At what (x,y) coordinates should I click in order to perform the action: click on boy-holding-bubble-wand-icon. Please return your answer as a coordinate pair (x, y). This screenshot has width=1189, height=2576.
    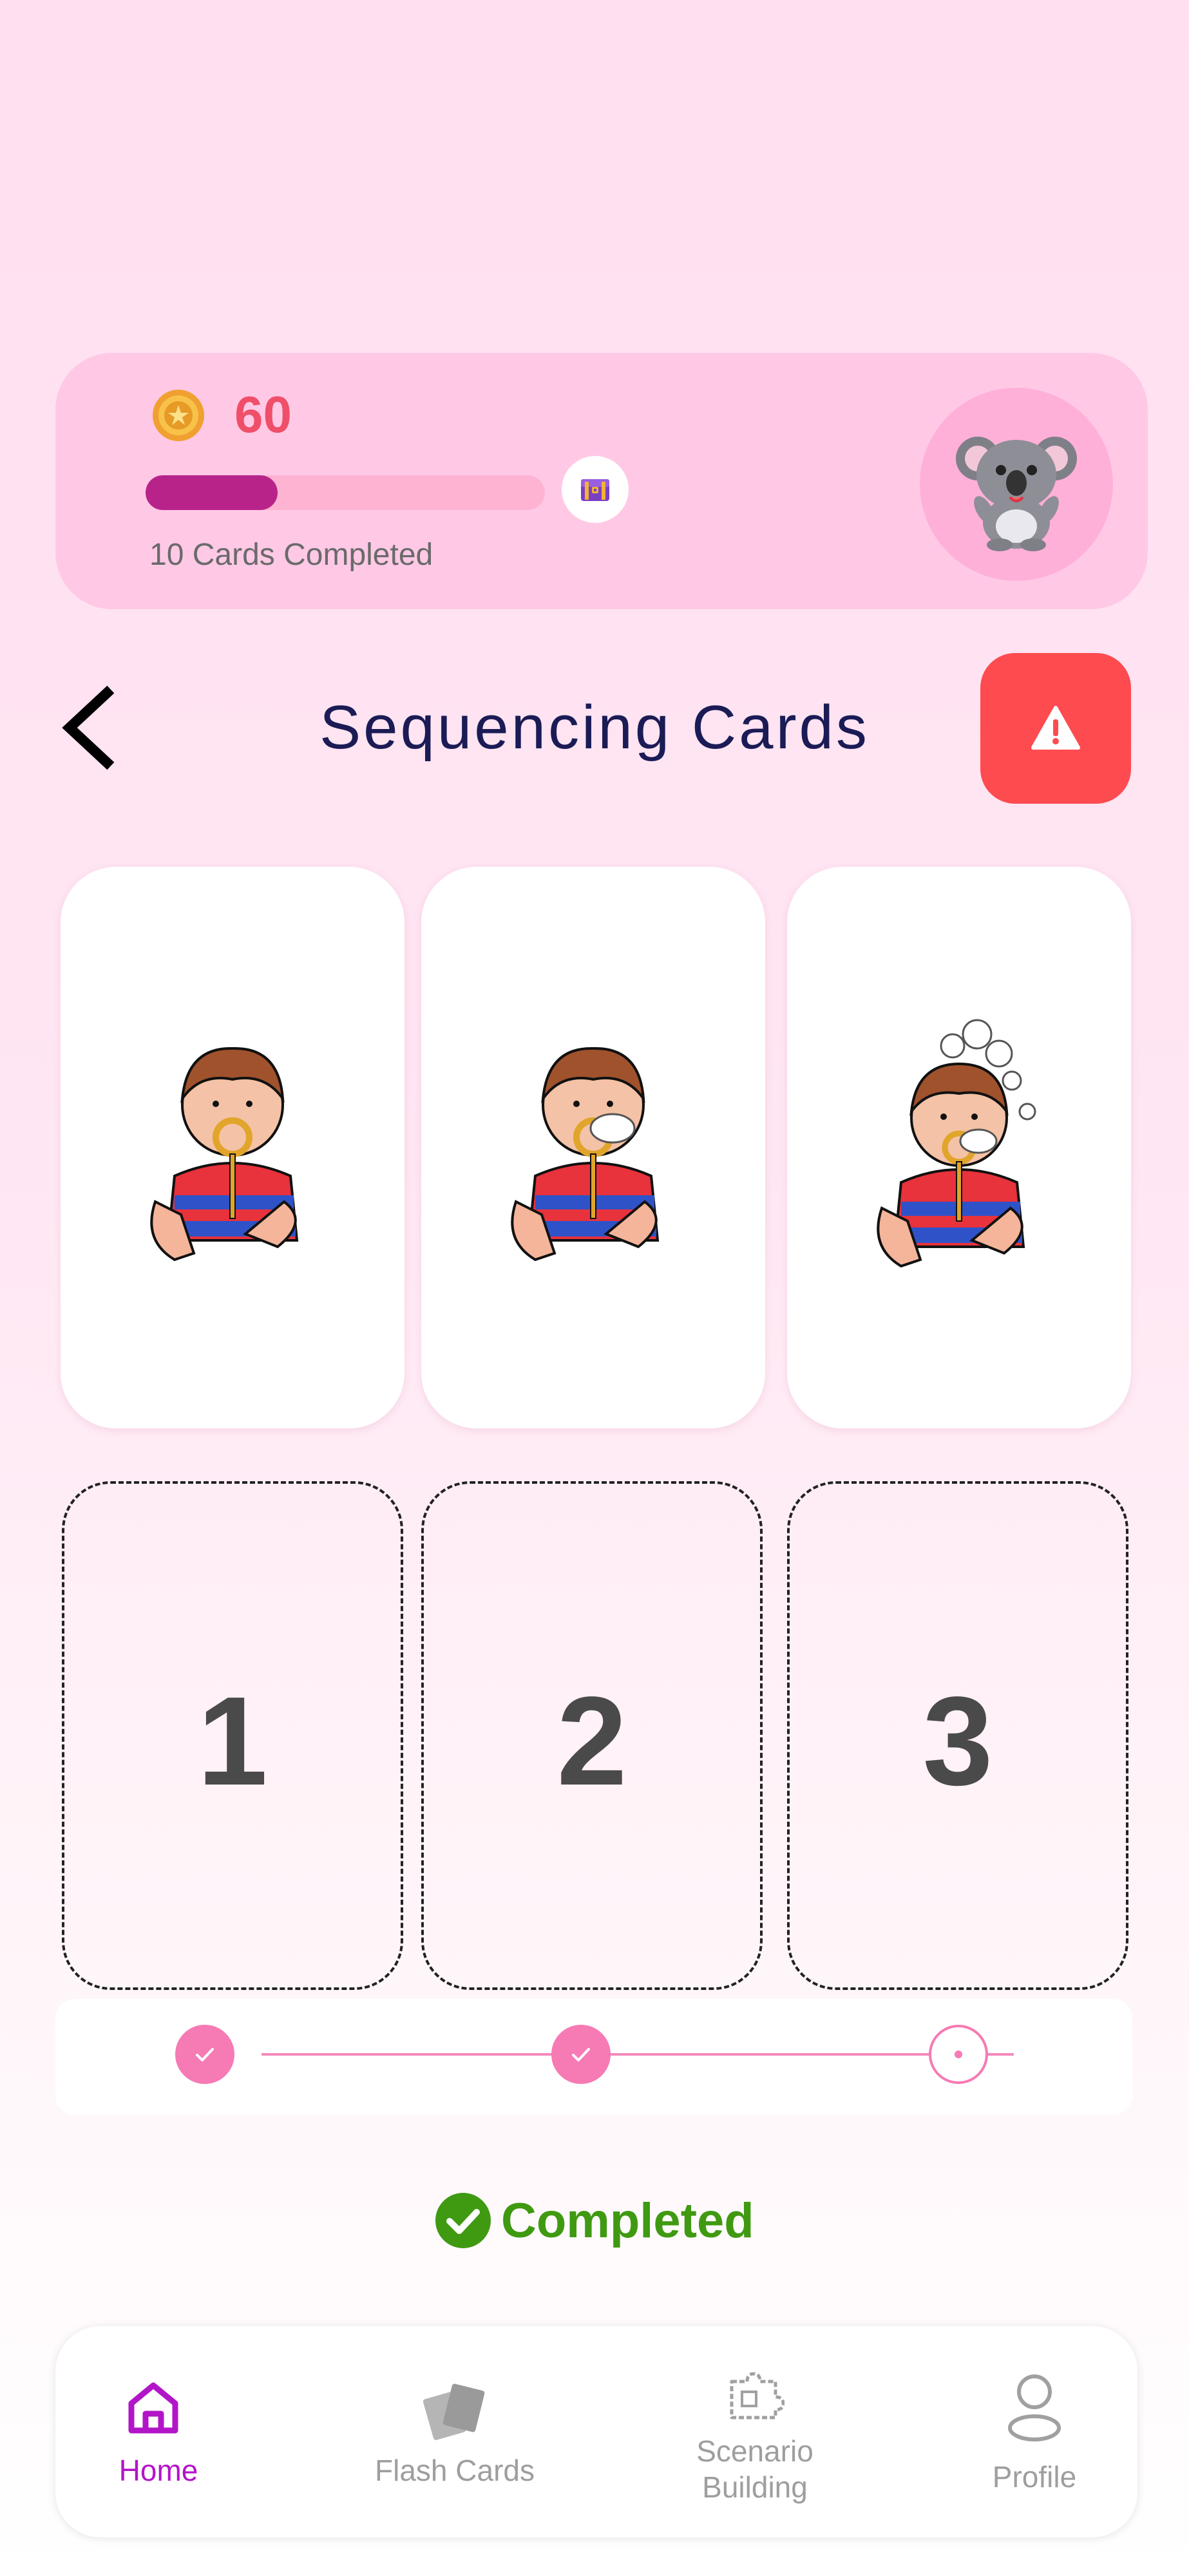
    Looking at the image, I should click on (224, 1154).